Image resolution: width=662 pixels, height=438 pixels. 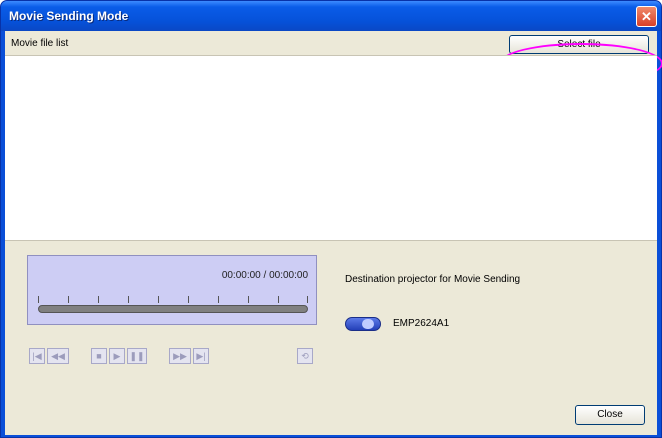 I want to click on play-icon: ▶, so click(x=117, y=356).